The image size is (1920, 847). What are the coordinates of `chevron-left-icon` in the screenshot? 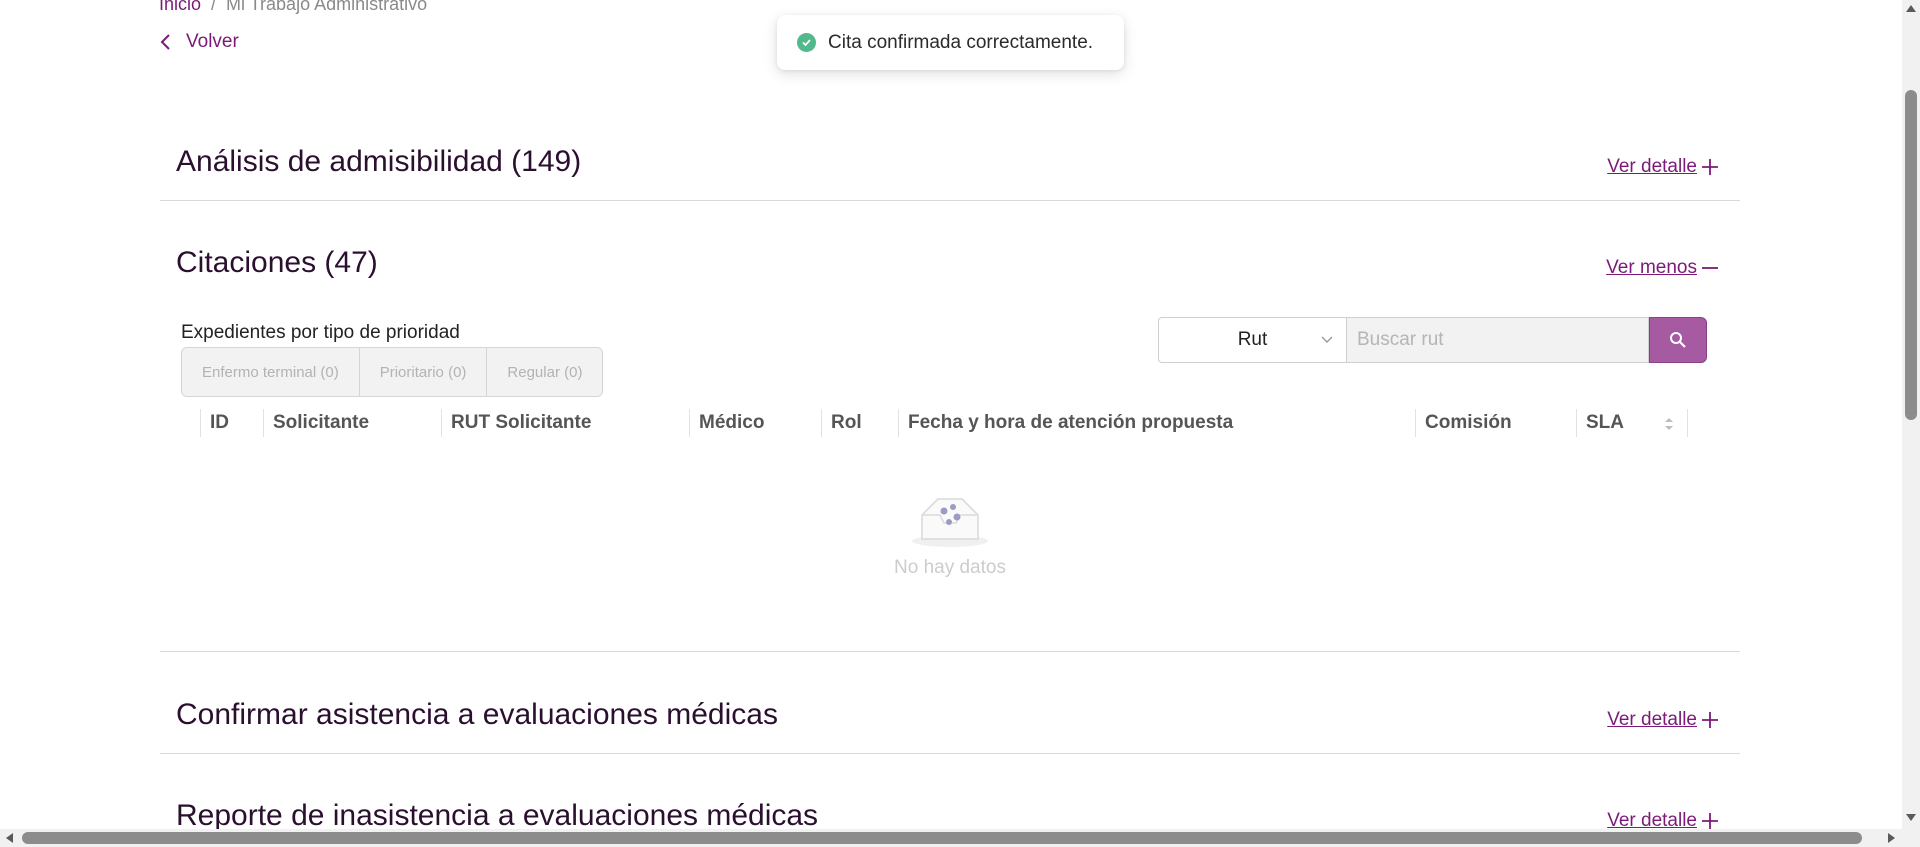 It's located at (165, 42).